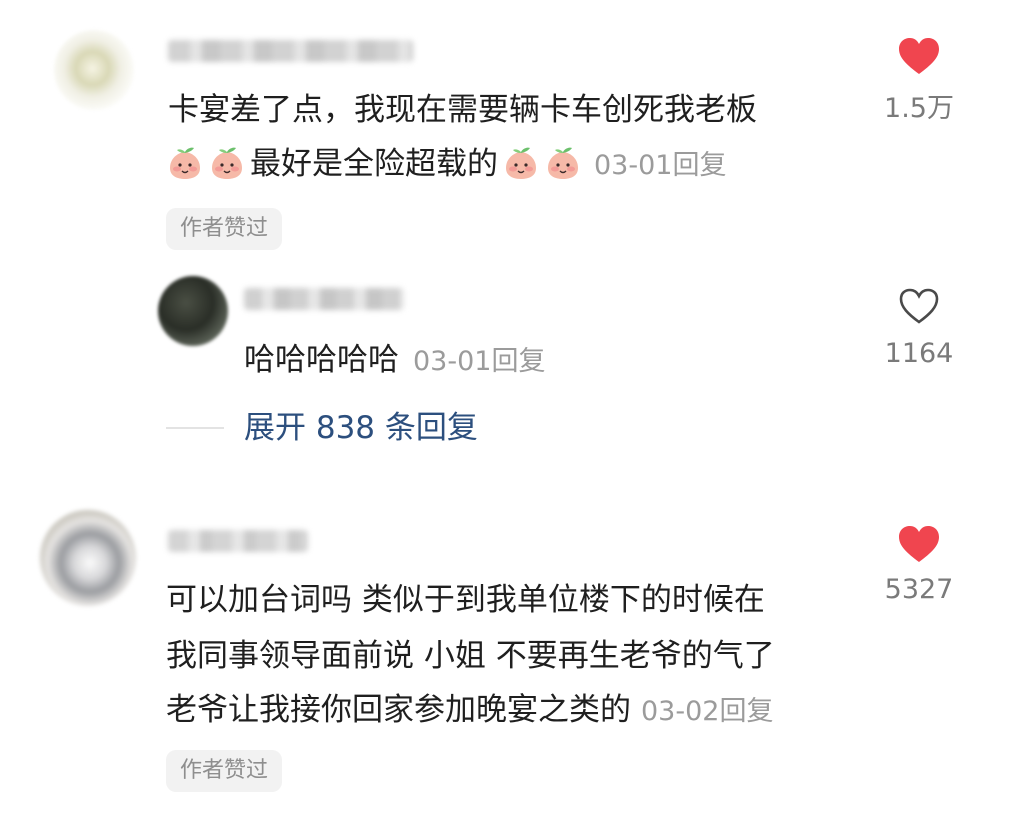 The width and height of the screenshot is (1020, 819). Describe the element at coordinates (324, 299) in the screenshot. I see `replier-name-blurred` at that location.